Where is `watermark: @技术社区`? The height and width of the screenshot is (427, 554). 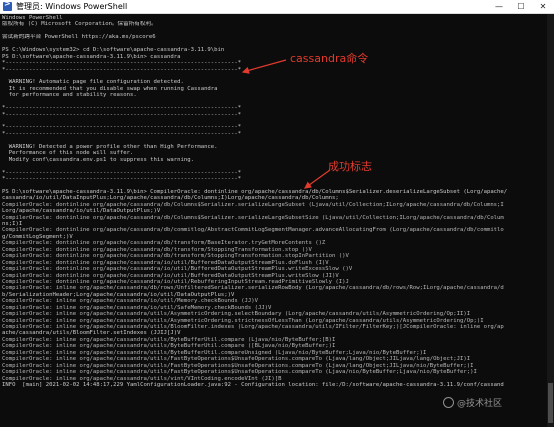
watermark: @技术社区 is located at coordinates (472, 402).